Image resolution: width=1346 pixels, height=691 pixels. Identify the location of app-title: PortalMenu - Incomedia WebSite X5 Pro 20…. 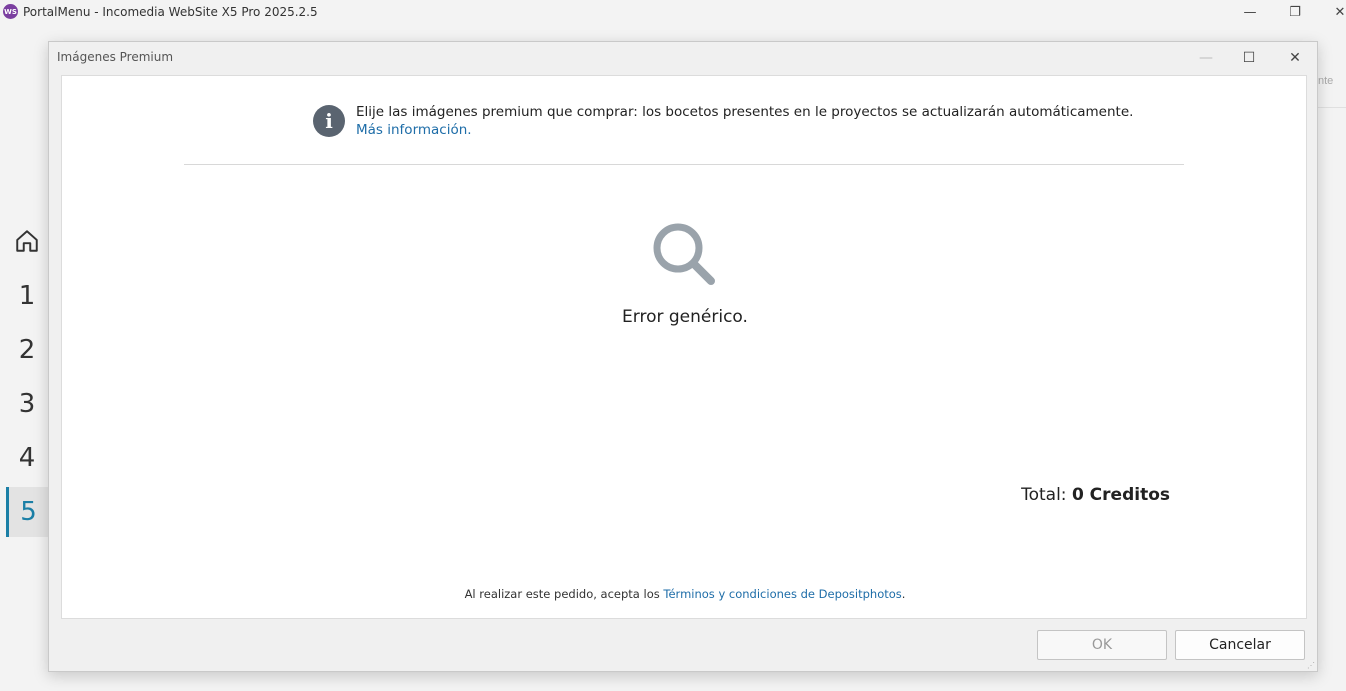
(170, 12).